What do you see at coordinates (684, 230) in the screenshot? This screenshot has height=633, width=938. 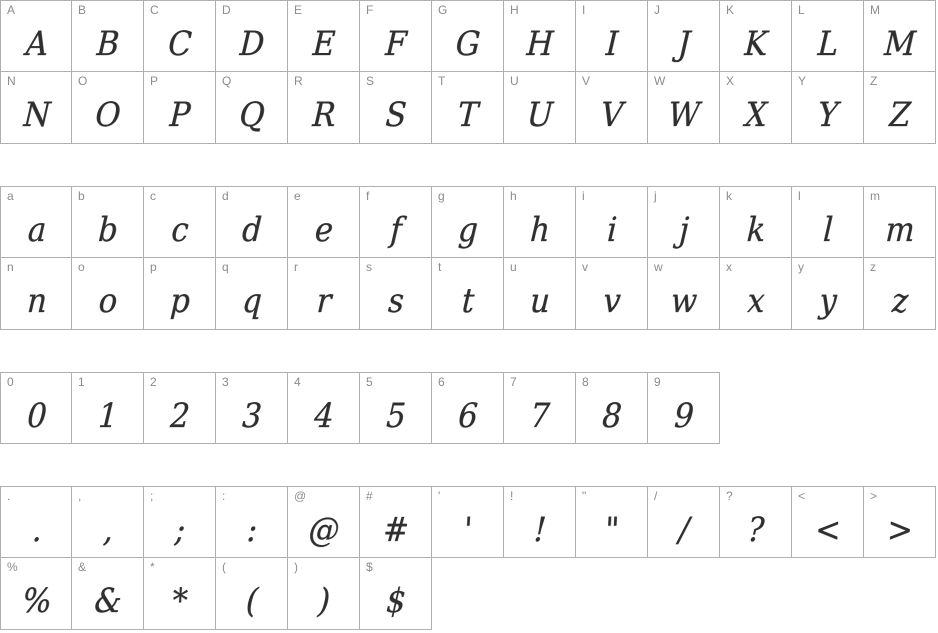 I see `glyph-sample: j` at bounding box center [684, 230].